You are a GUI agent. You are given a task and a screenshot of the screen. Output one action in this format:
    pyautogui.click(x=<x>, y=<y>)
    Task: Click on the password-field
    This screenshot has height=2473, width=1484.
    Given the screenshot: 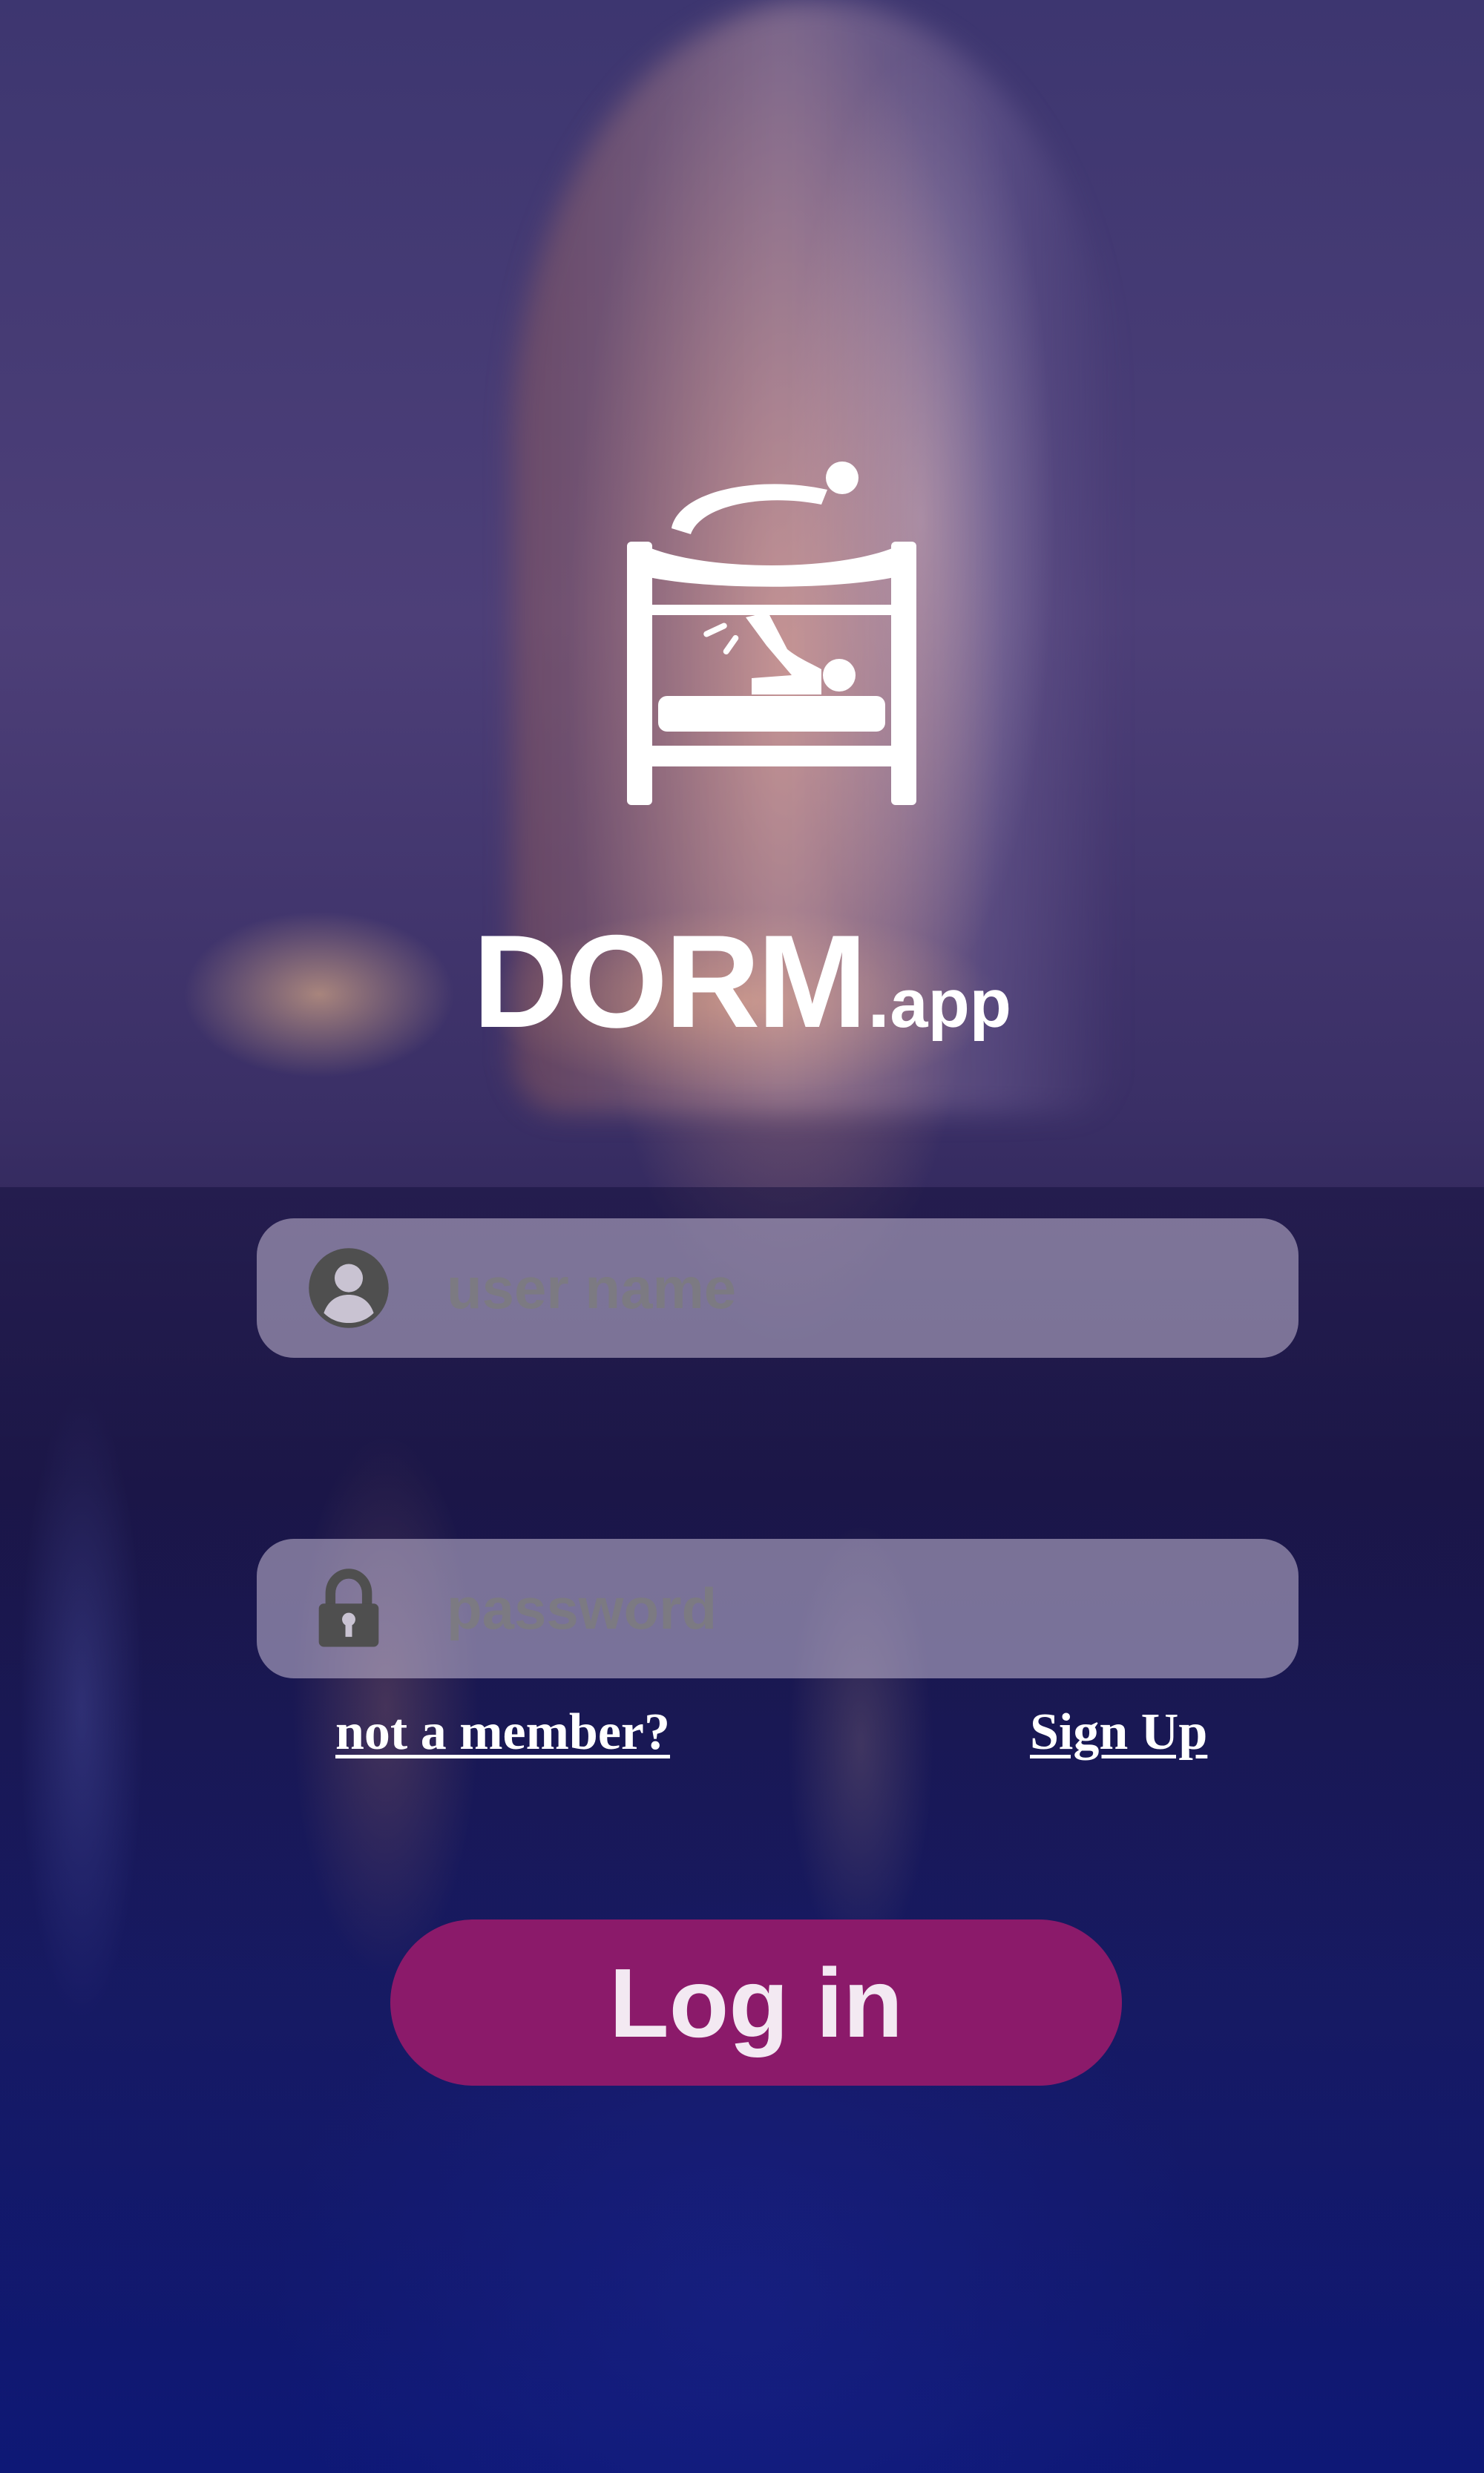 What is the action you would take?
    pyautogui.click(x=777, y=1609)
    